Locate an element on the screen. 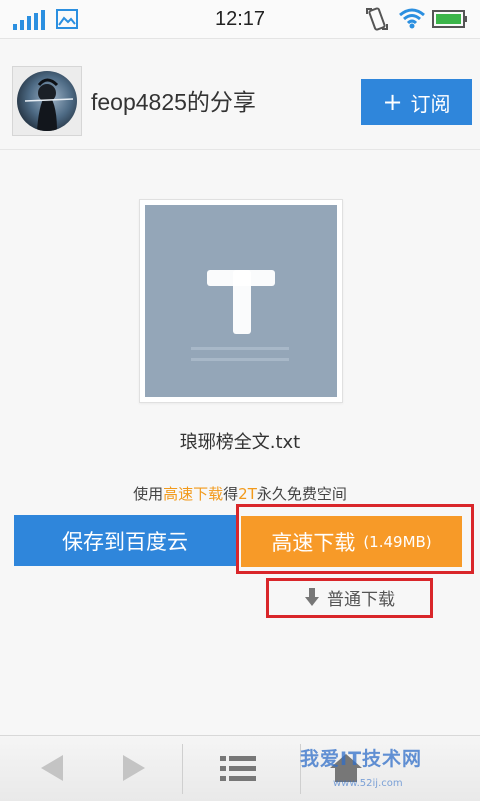  avatar-image is located at coordinates (47, 101).